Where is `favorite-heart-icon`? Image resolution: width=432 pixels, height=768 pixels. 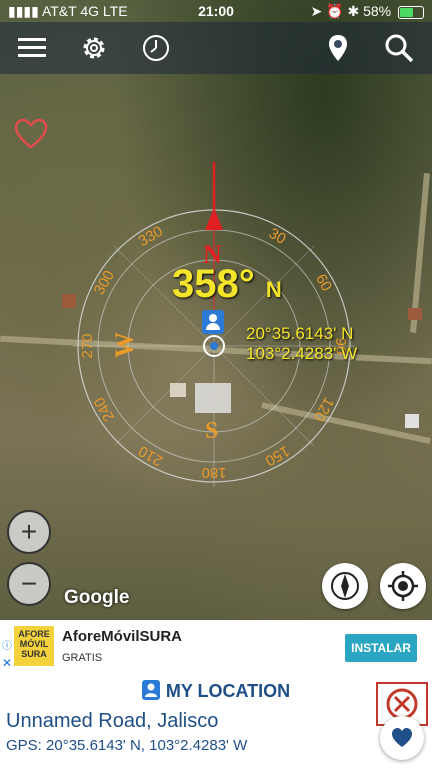 favorite-heart-icon is located at coordinates (31, 134).